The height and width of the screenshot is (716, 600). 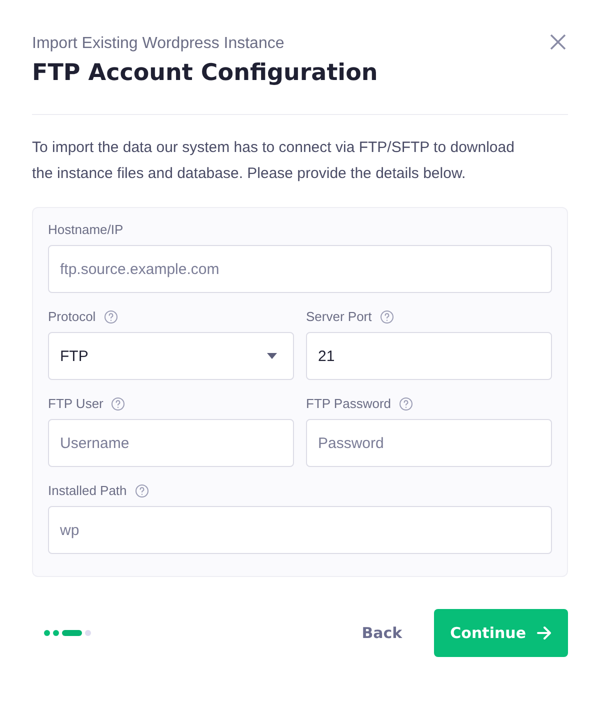 What do you see at coordinates (339, 316) in the screenshot?
I see `field-label: Server Port` at bounding box center [339, 316].